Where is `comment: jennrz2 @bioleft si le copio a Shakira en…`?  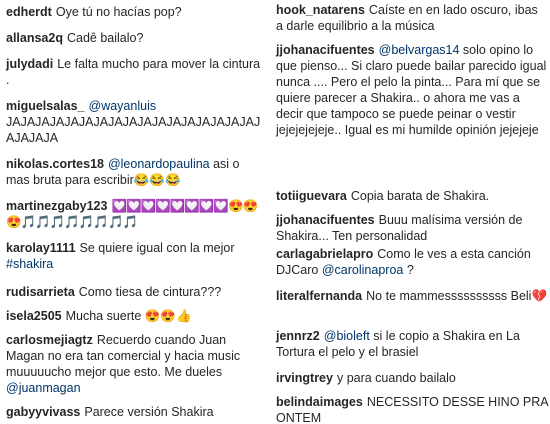 comment: jennrz2 @bioleft si le copio a Shakira en… is located at coordinates (412, 344).